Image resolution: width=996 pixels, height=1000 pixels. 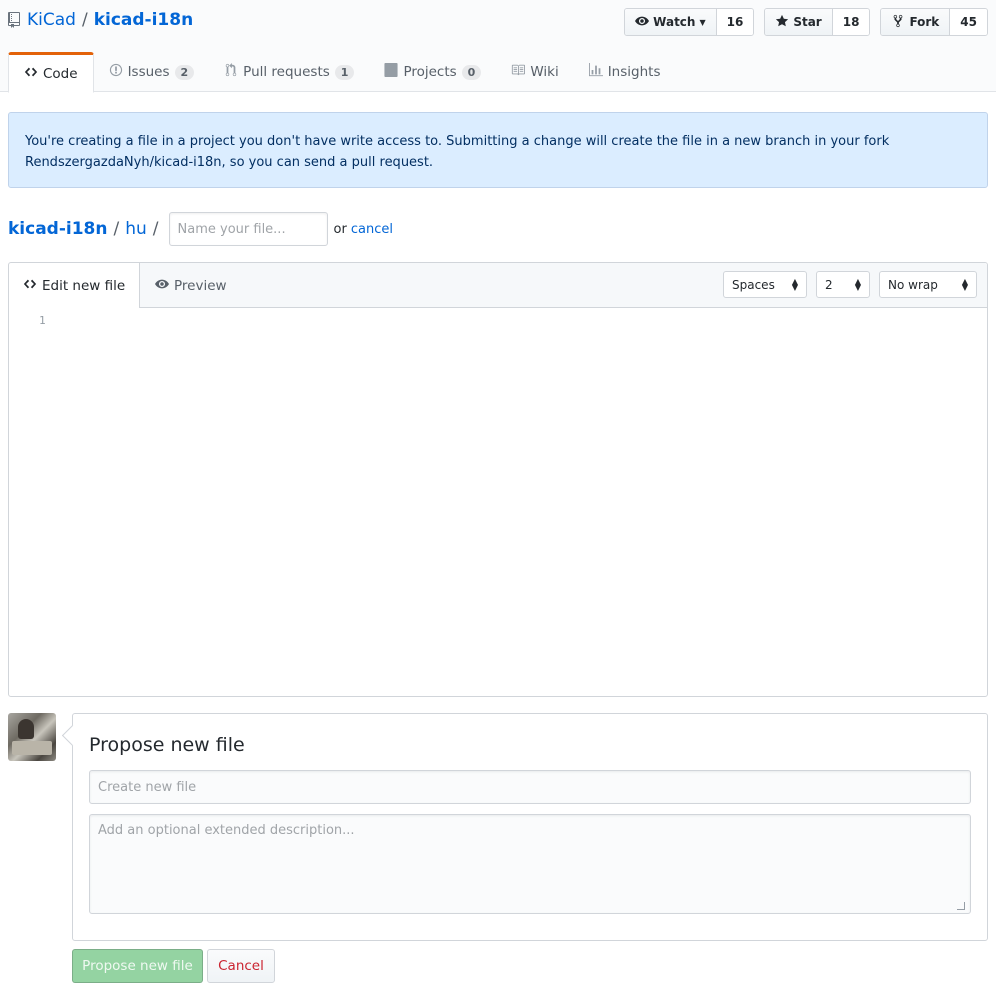 What do you see at coordinates (544, 72) in the screenshot?
I see `tab-wiki-label: Wiki` at bounding box center [544, 72].